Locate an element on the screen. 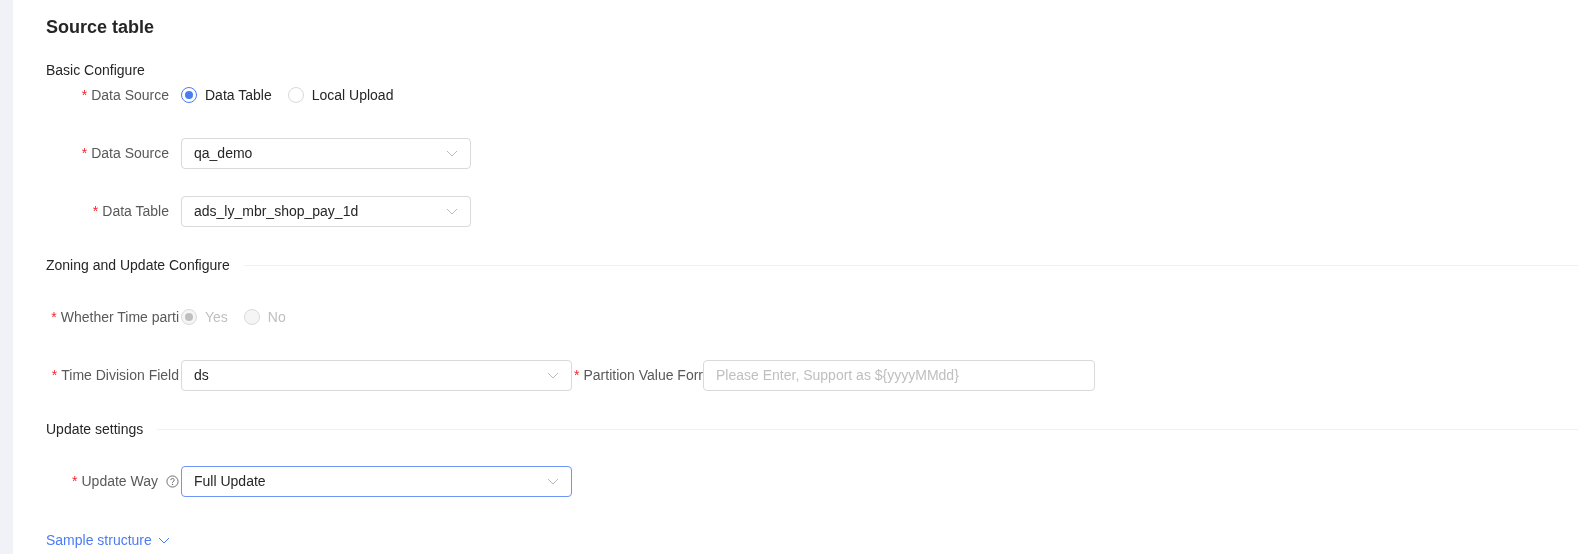  input-field: Please Enter, Support as ${yyyyMMdd} is located at coordinates (899, 375).